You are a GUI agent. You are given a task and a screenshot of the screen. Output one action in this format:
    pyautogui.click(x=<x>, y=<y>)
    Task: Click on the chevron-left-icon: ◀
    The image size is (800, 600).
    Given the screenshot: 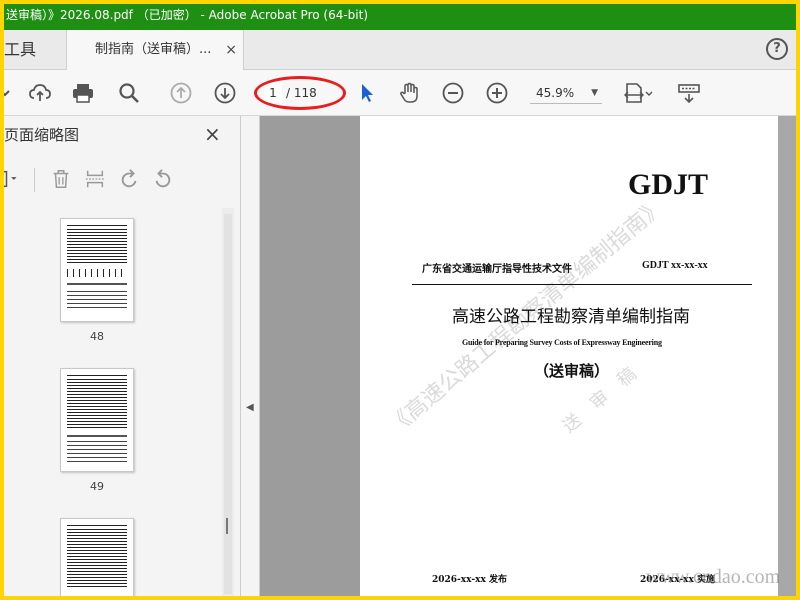 What is the action you would take?
    pyautogui.click(x=250, y=407)
    